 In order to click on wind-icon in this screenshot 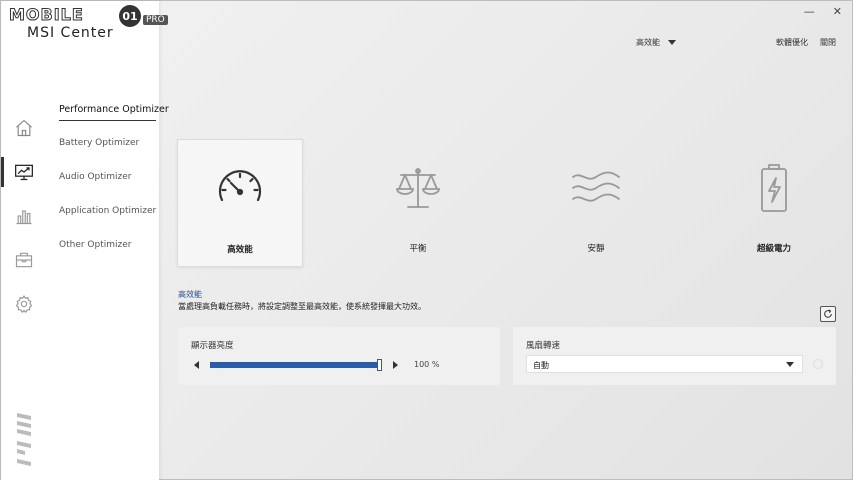, I will do `click(596, 186)`.